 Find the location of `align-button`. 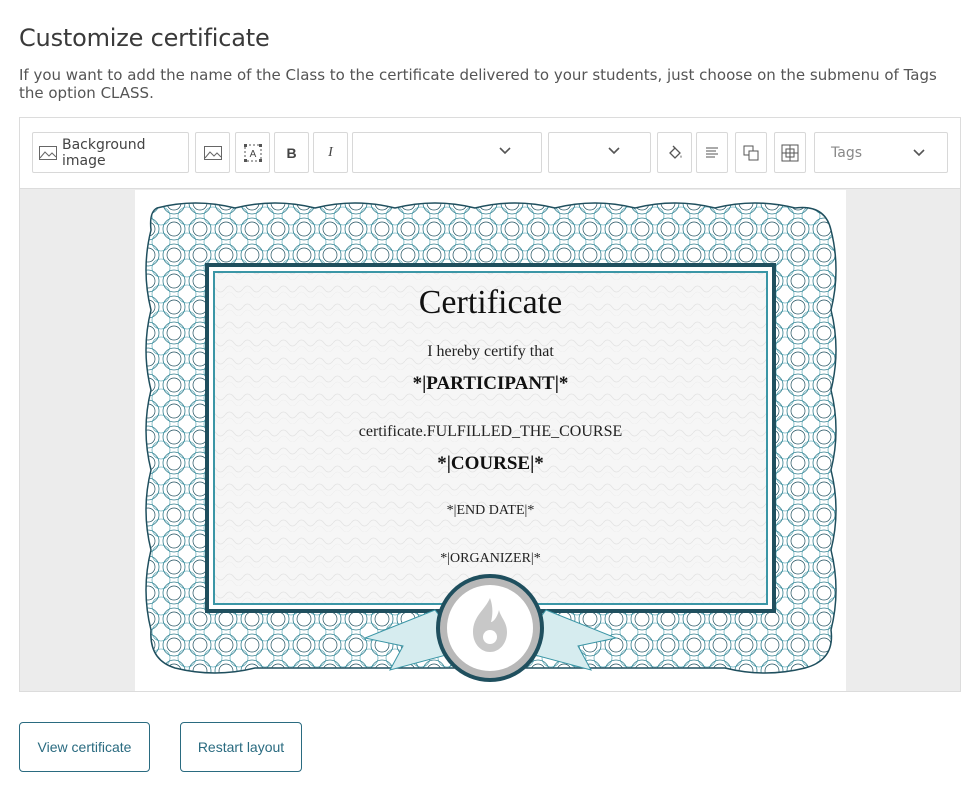

align-button is located at coordinates (712, 152).